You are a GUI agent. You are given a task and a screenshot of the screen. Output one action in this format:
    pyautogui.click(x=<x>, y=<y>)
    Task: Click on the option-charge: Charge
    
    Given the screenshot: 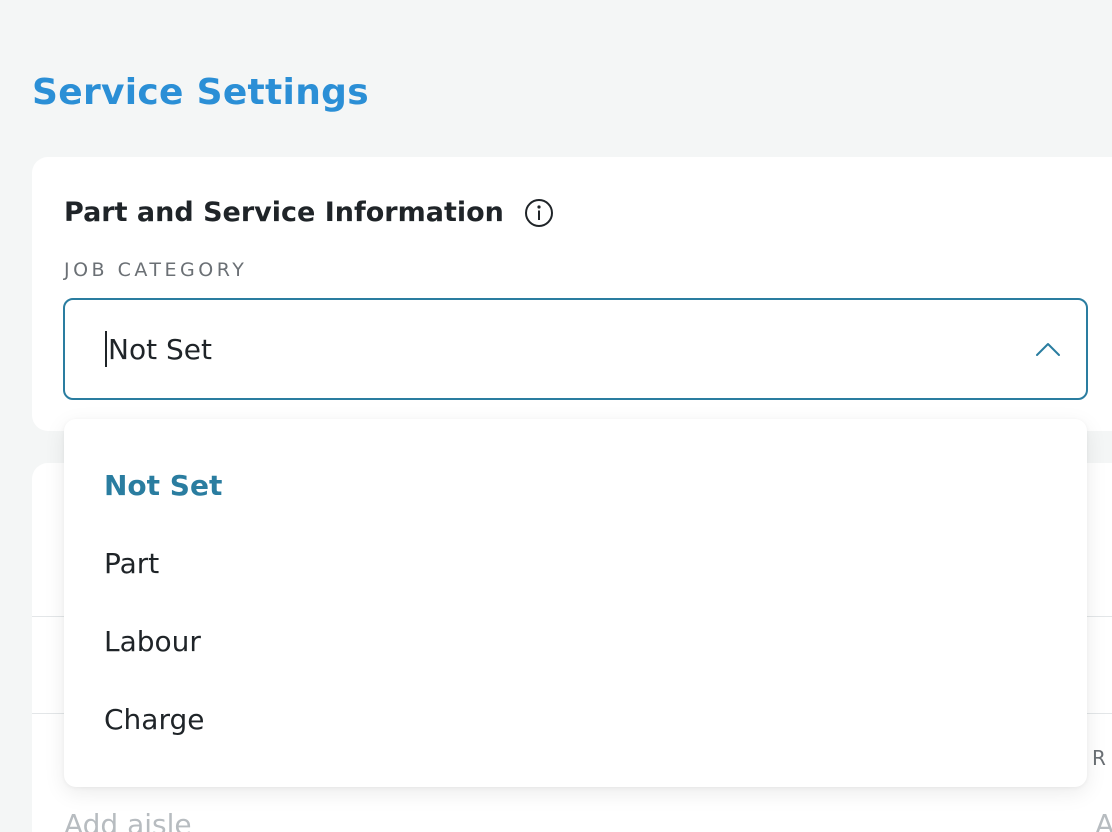 What is the action you would take?
    pyautogui.click(x=154, y=719)
    